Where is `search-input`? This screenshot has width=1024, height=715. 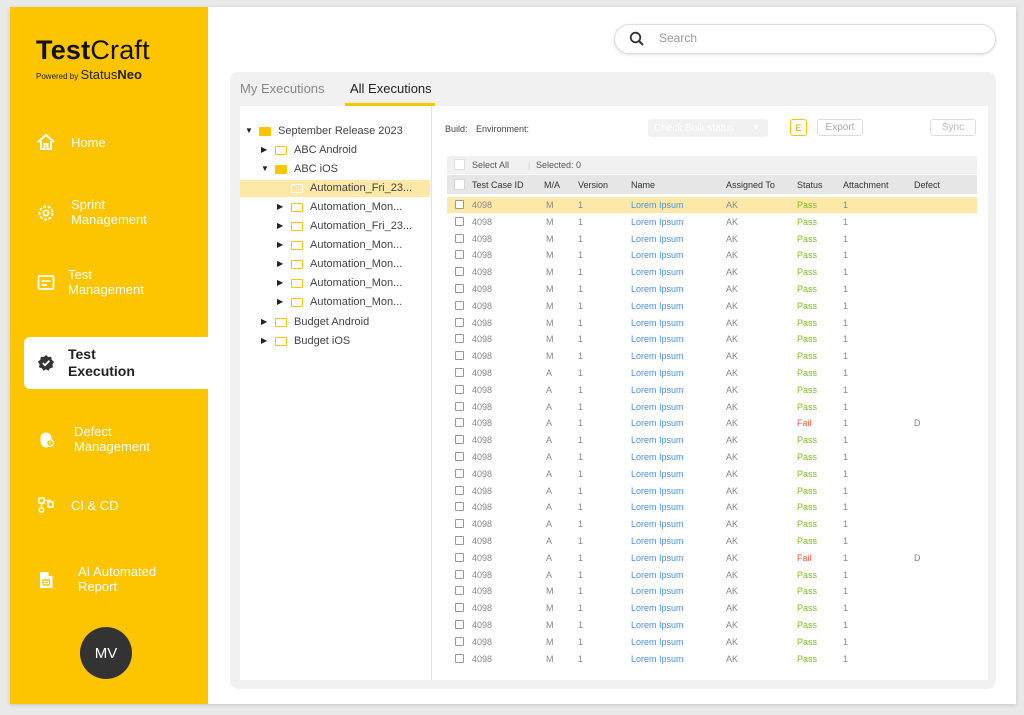 search-input is located at coordinates (809, 38).